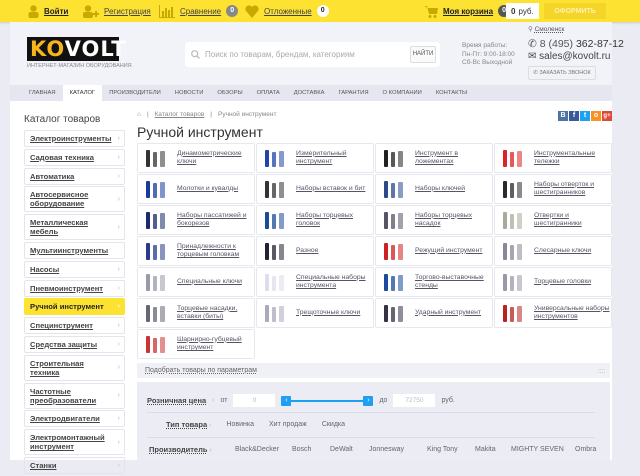 Image resolution: width=640 pixels, height=476 pixels. Describe the element at coordinates (76, 49) in the screenshot. I see `logo: KOVOLT` at that location.